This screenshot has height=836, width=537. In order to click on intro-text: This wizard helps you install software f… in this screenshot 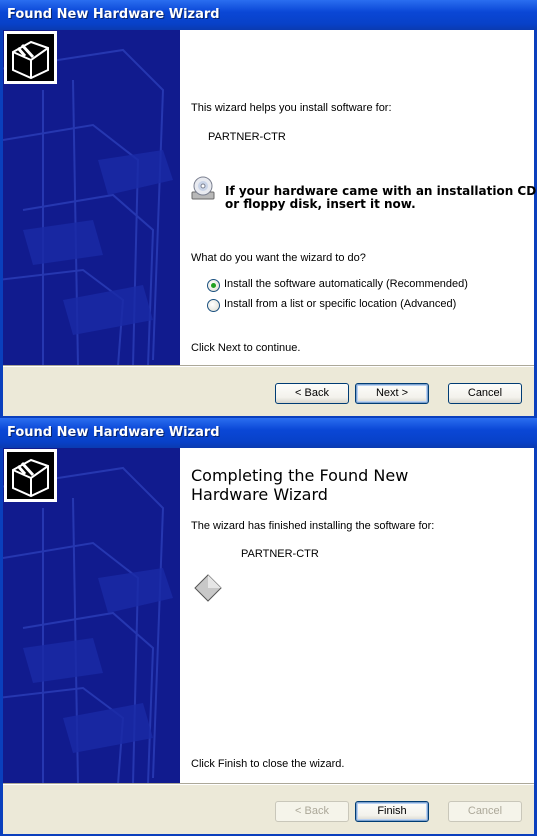, I will do `click(291, 108)`.